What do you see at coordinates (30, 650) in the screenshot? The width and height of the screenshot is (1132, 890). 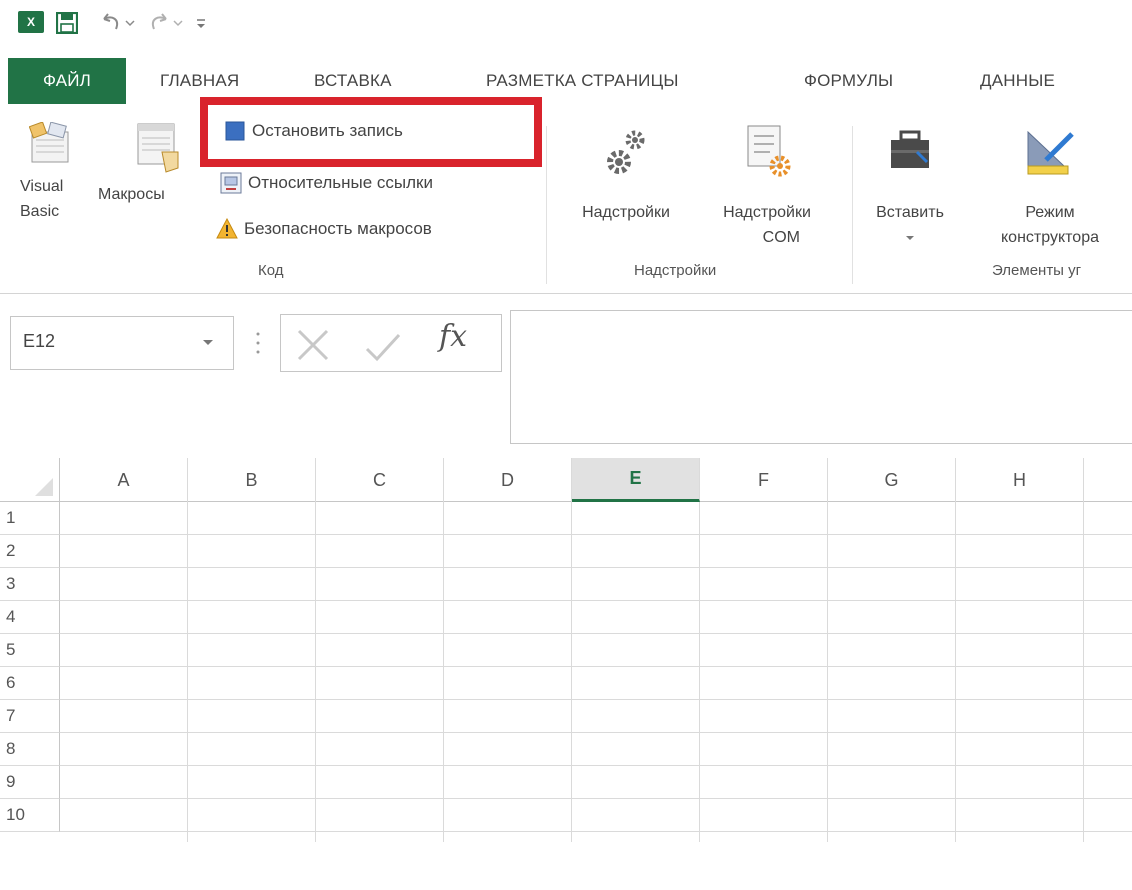 I see `row-header-5: 5` at bounding box center [30, 650].